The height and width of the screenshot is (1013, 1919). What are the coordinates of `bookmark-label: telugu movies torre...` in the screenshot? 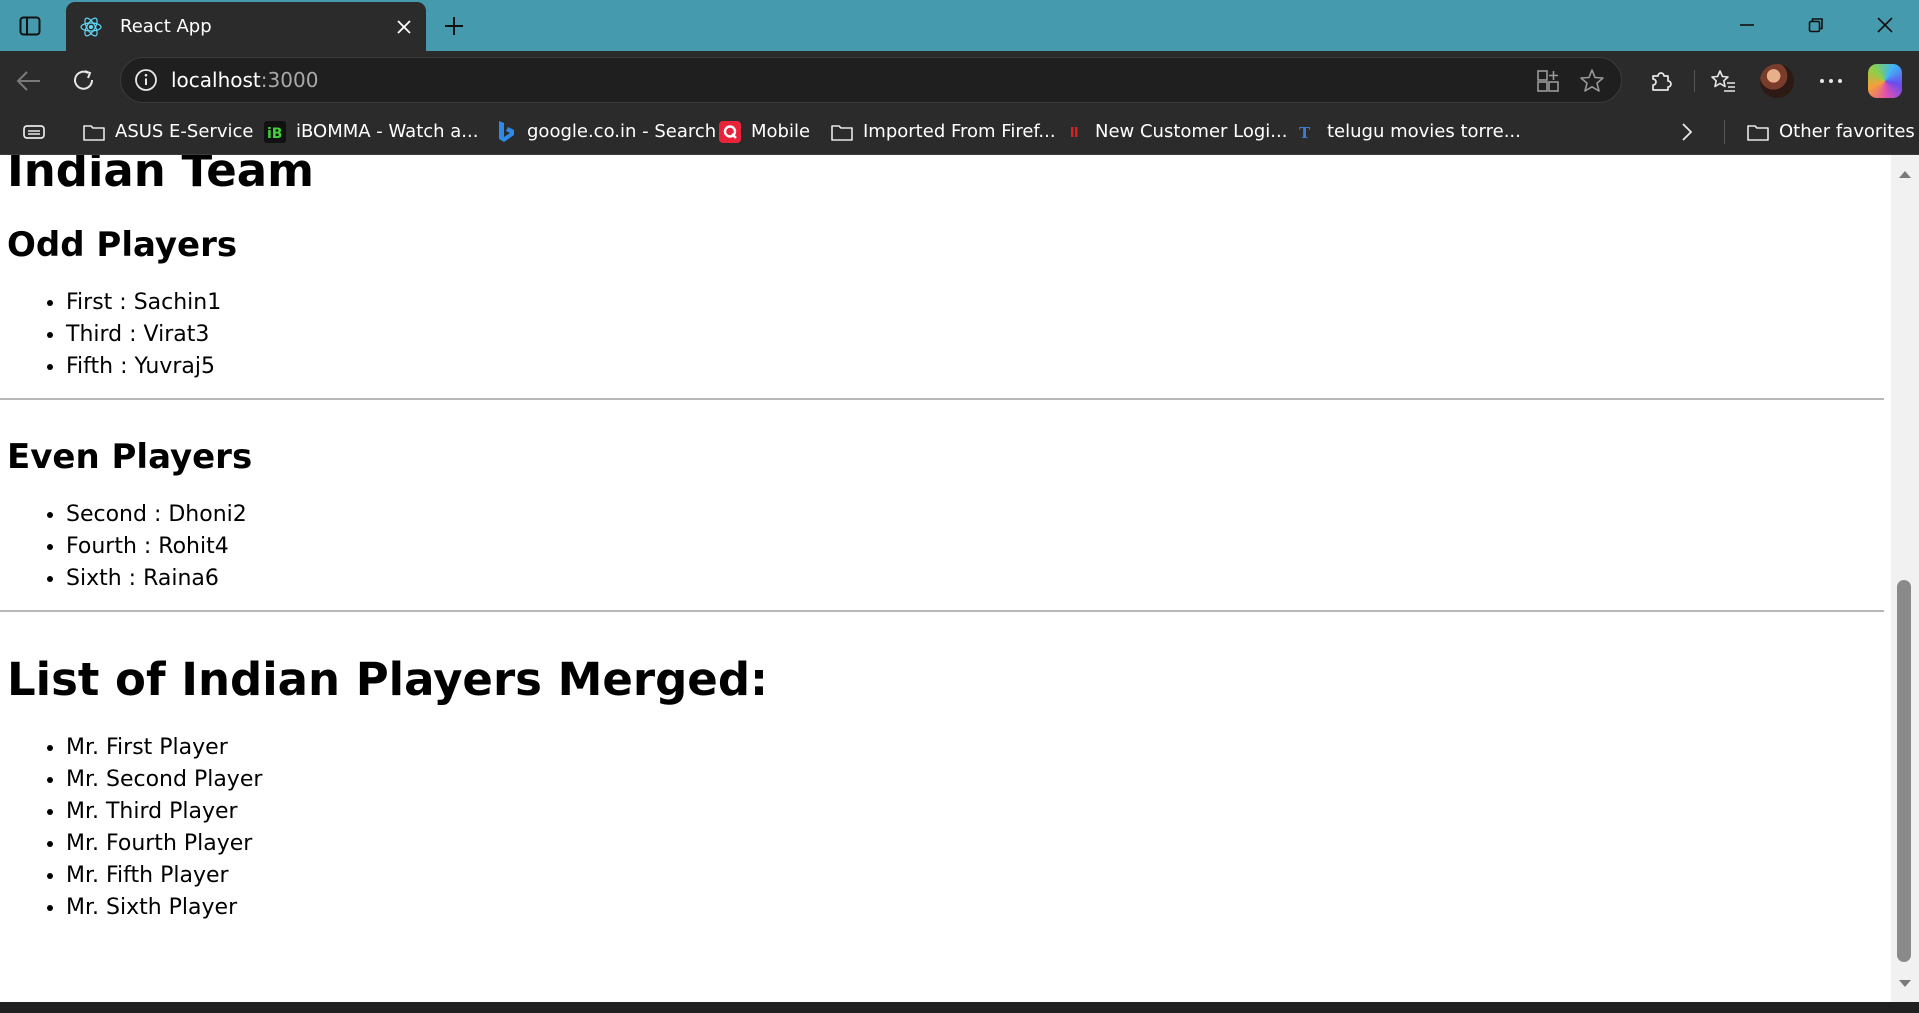 It's located at (1424, 131).